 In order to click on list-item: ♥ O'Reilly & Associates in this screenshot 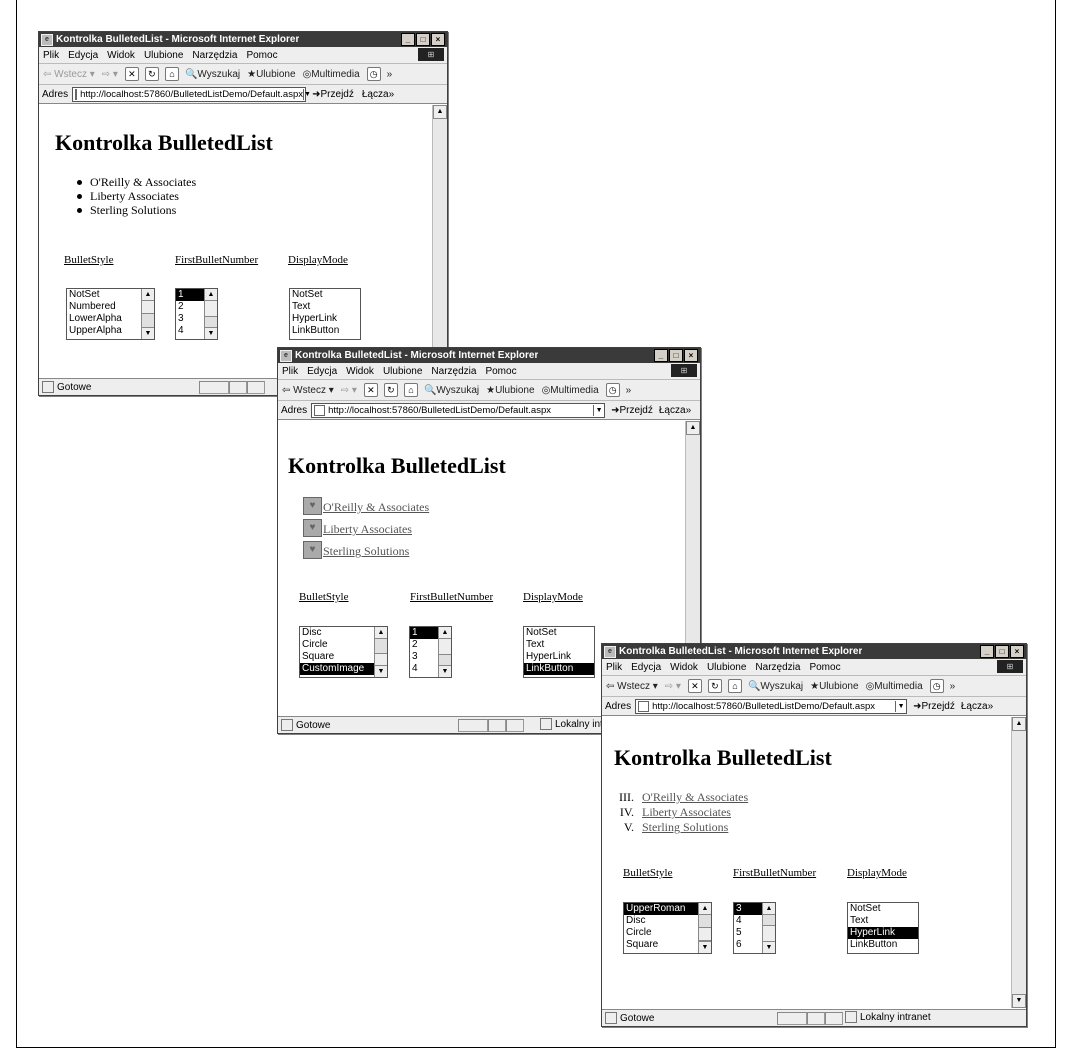, I will do `click(366, 504)`.